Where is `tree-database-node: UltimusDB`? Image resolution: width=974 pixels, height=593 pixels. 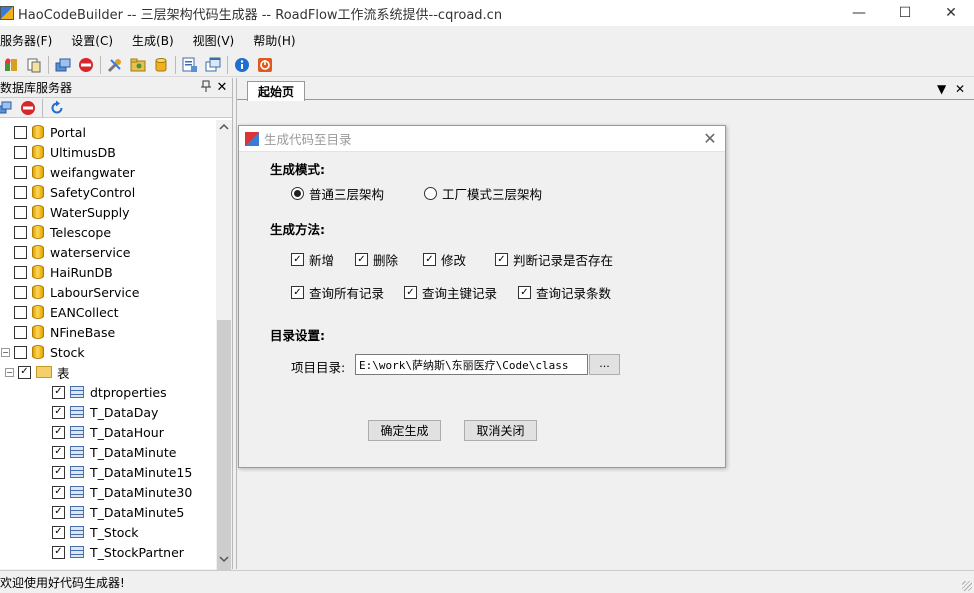 tree-database-node: UltimusDB is located at coordinates (65, 152).